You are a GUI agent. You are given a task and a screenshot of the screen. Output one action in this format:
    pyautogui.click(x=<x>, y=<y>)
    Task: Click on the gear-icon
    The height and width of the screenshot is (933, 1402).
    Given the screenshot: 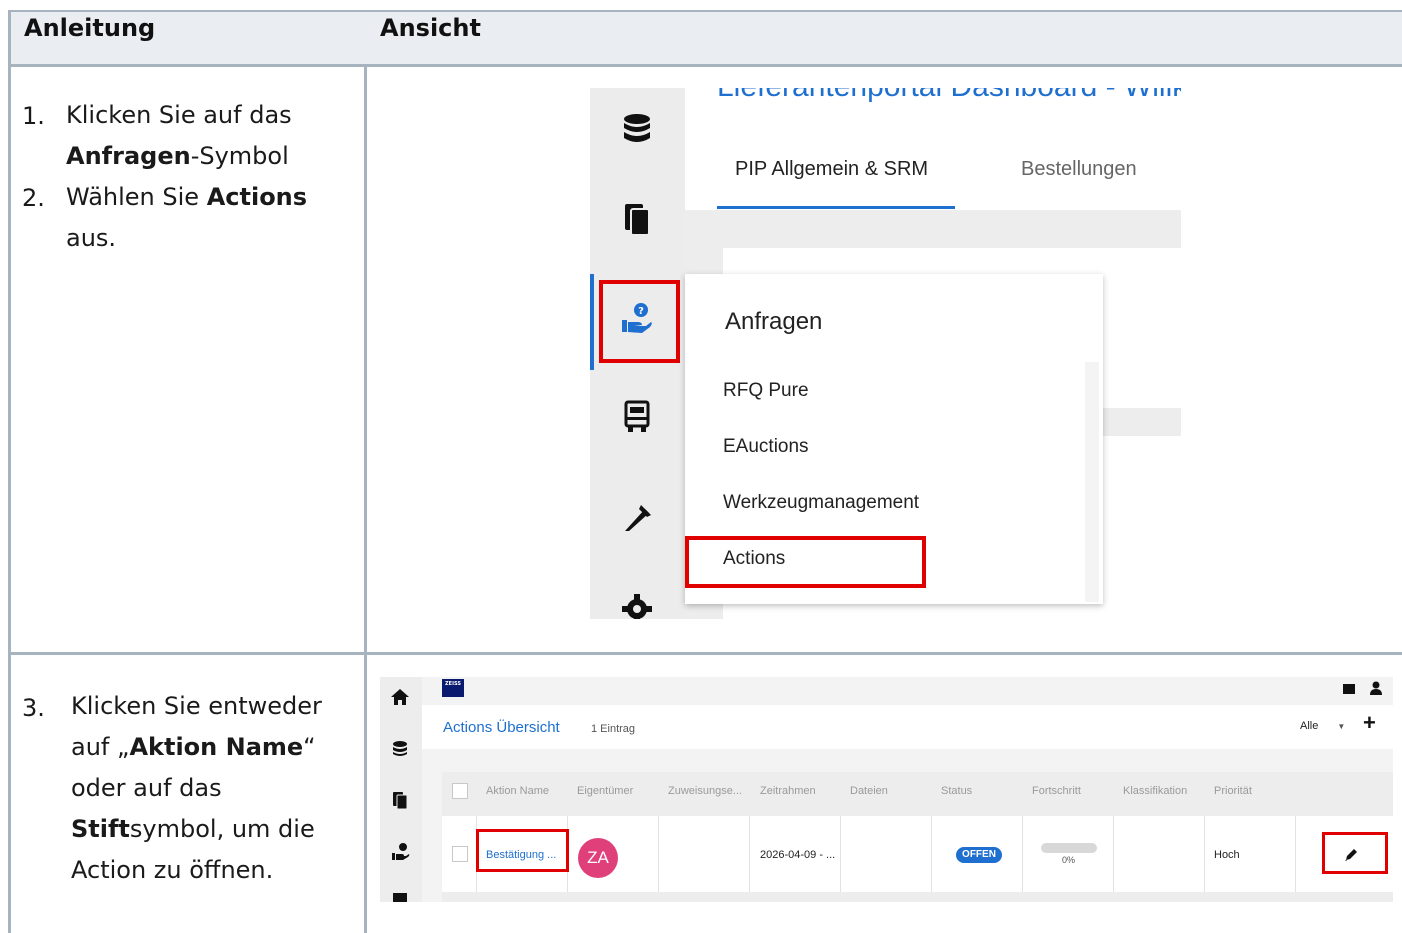 What is the action you would take?
    pyautogui.click(x=637, y=605)
    